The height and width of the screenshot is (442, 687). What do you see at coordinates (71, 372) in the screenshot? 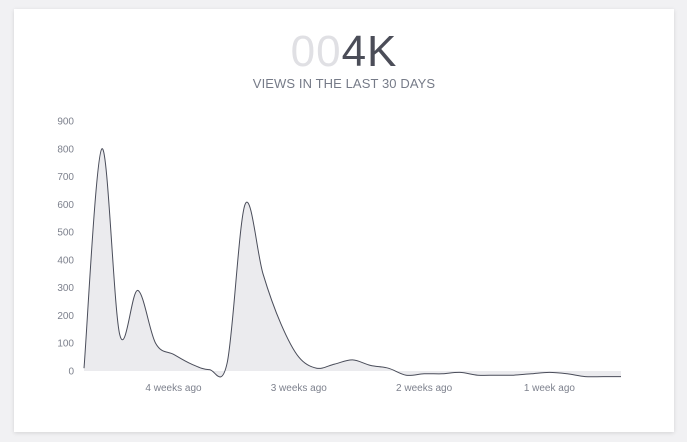
I see `y-tick-label: 0` at bounding box center [71, 372].